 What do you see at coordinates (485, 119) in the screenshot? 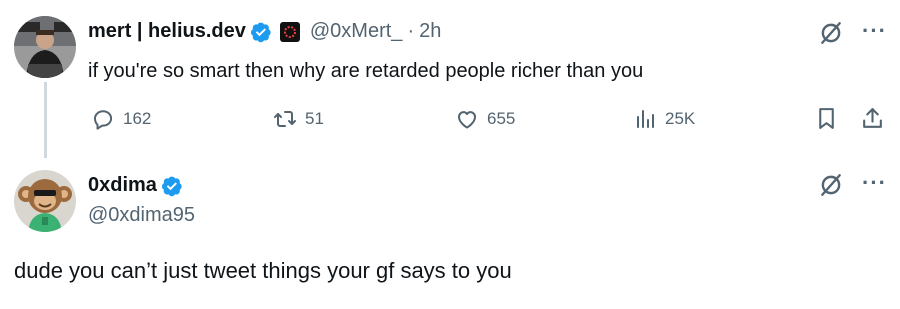
I see `like-button: 655` at bounding box center [485, 119].